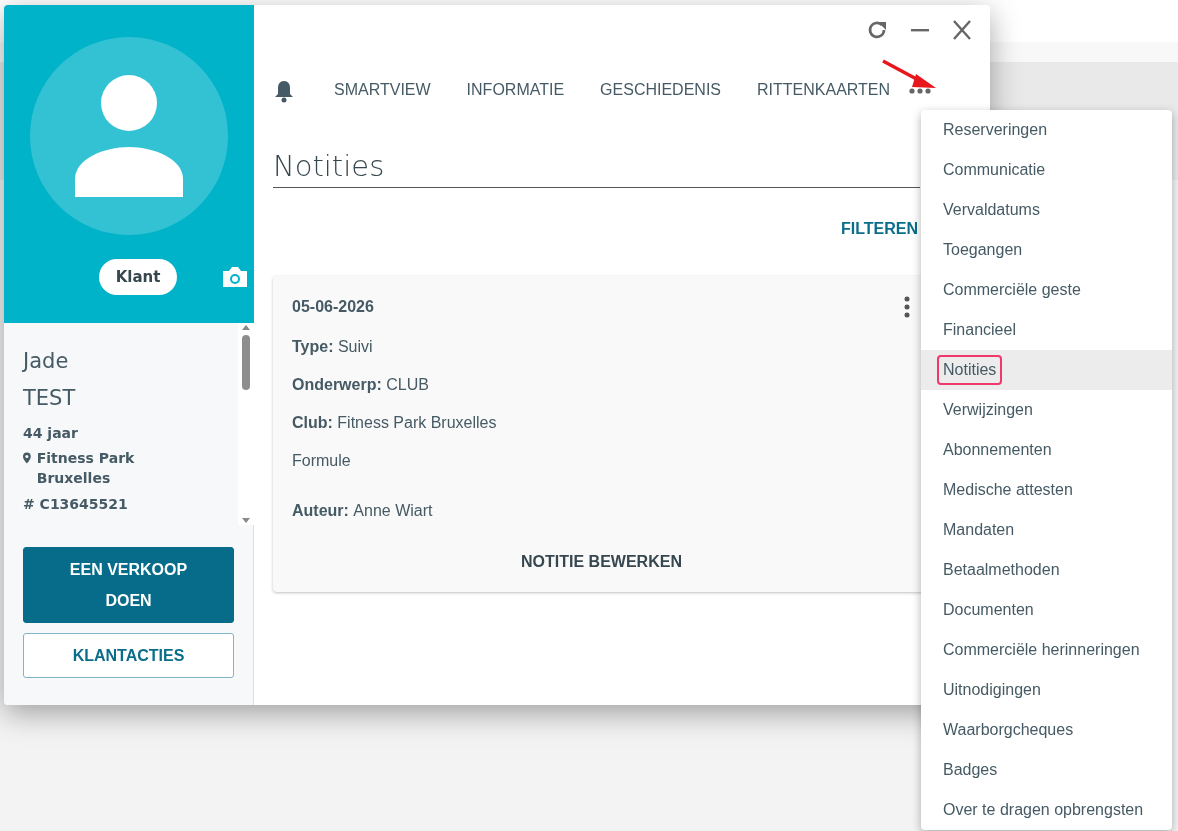 This screenshot has height=831, width=1178. Describe the element at coordinates (129, 136) in the screenshot. I see `person-icon` at that location.